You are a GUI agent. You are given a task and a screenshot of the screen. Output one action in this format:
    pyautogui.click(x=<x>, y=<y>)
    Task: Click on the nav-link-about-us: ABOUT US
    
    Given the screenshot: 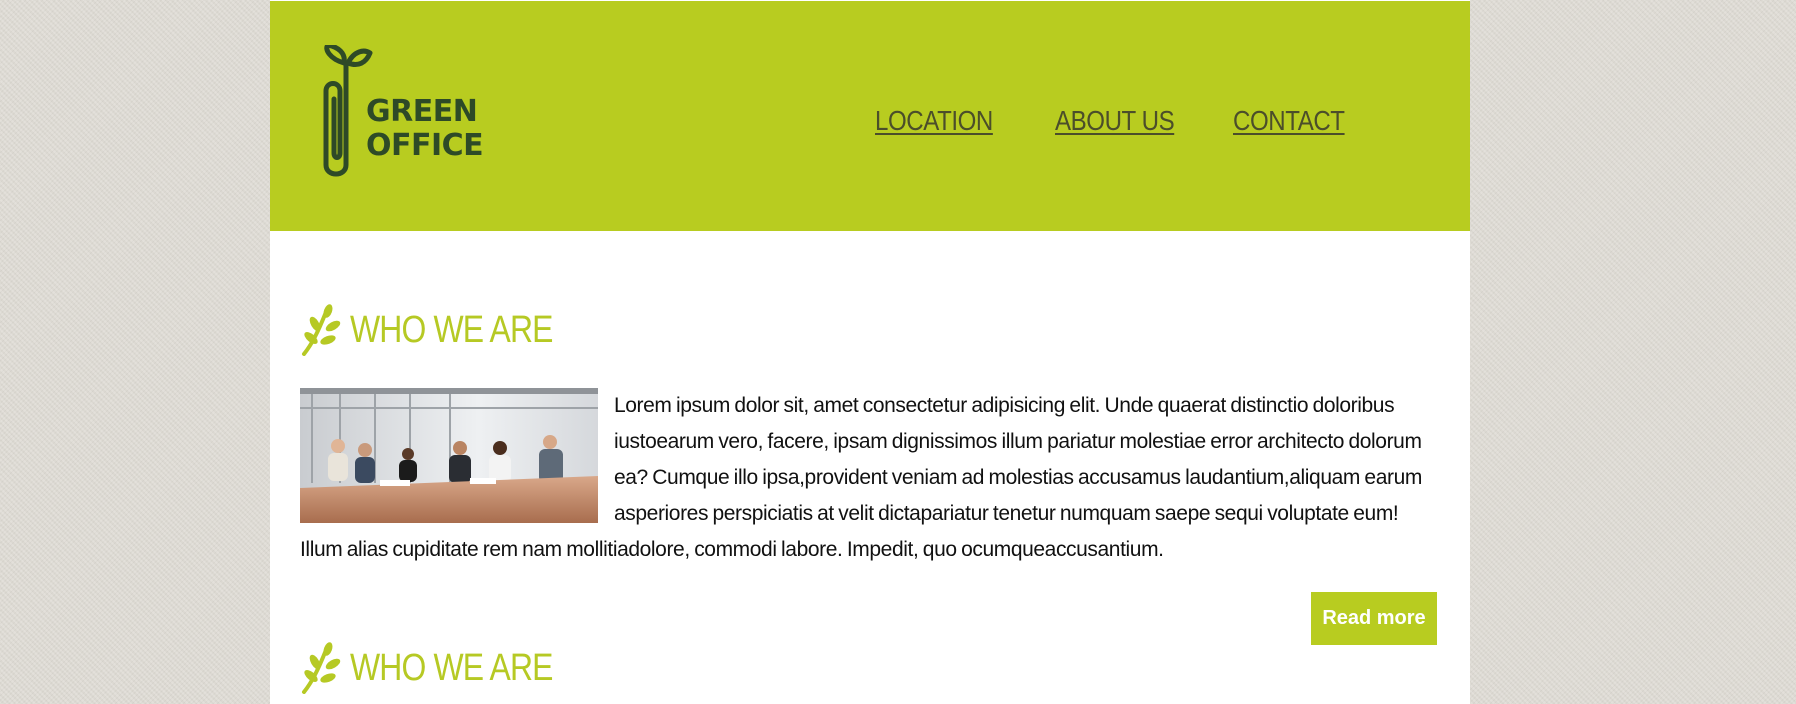 What is the action you would take?
    pyautogui.click(x=1115, y=121)
    